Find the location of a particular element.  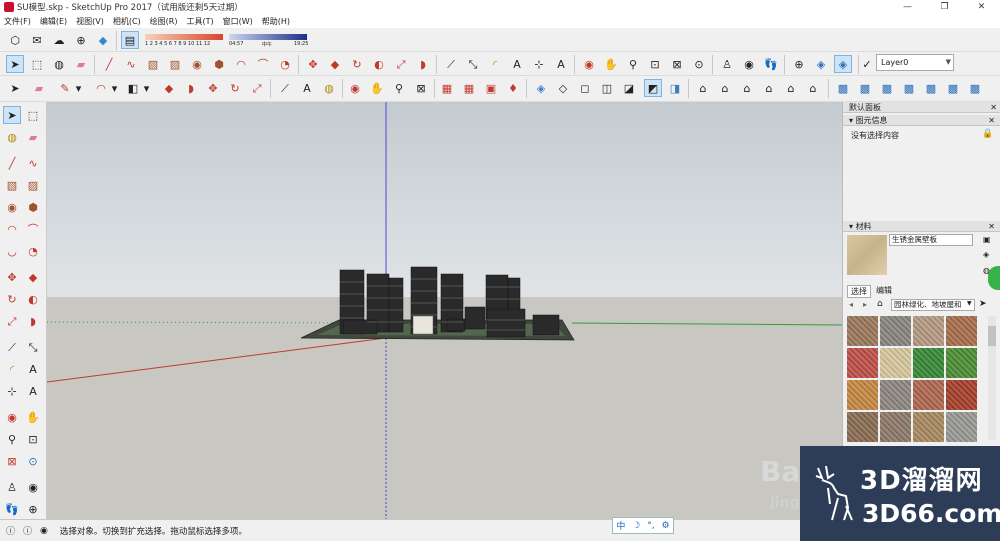

protractor-icon: ◜ is located at coordinates (12, 369).